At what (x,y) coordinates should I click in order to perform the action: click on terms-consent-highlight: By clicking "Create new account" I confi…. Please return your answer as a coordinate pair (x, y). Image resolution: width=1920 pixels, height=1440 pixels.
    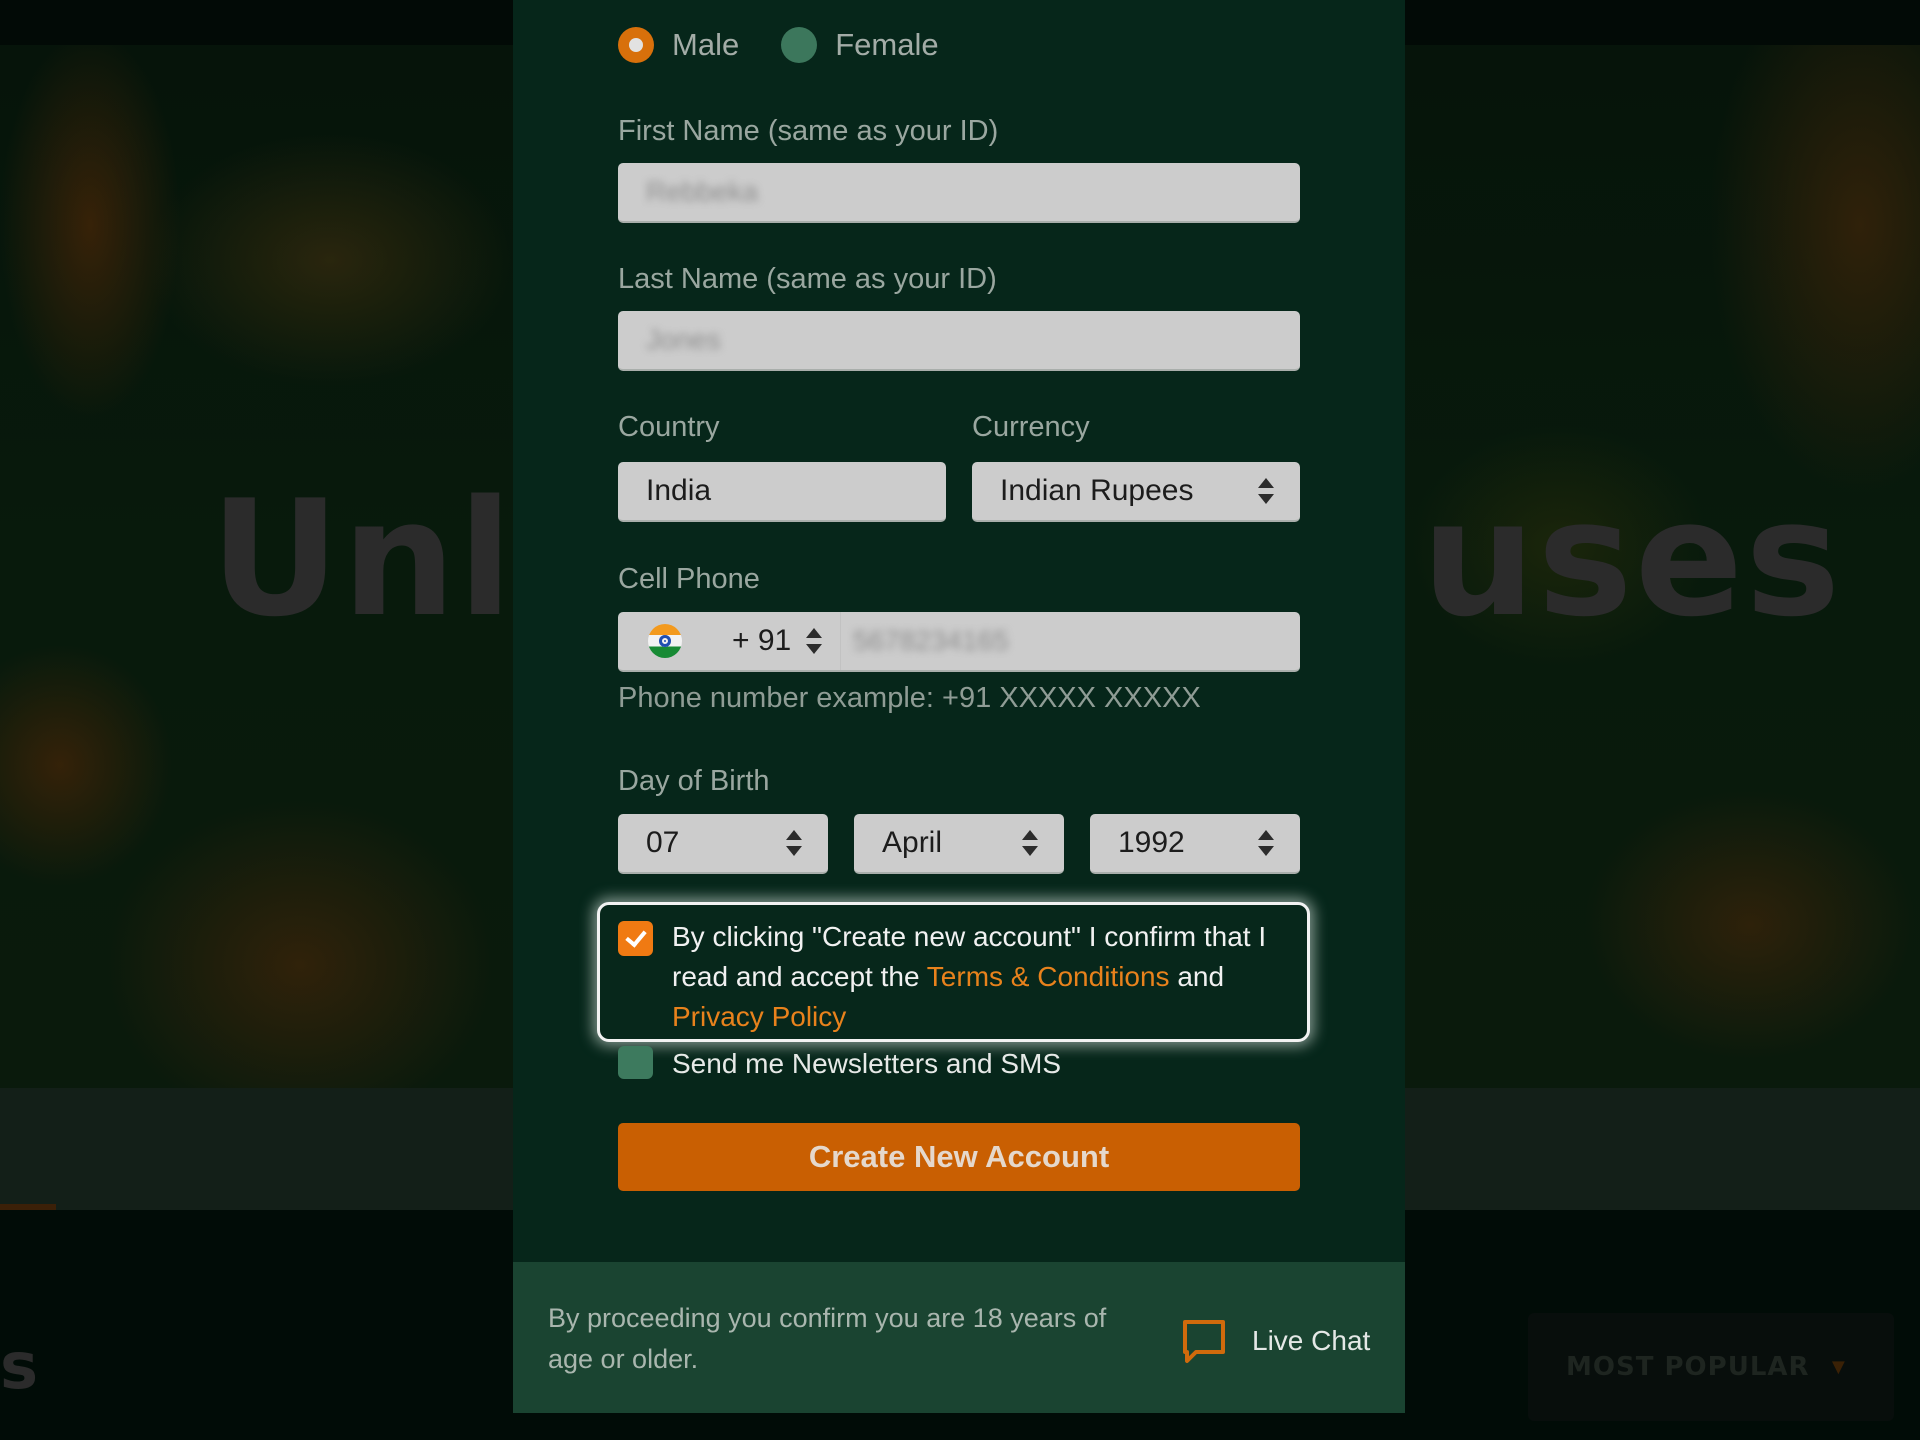
    Looking at the image, I should click on (953, 972).